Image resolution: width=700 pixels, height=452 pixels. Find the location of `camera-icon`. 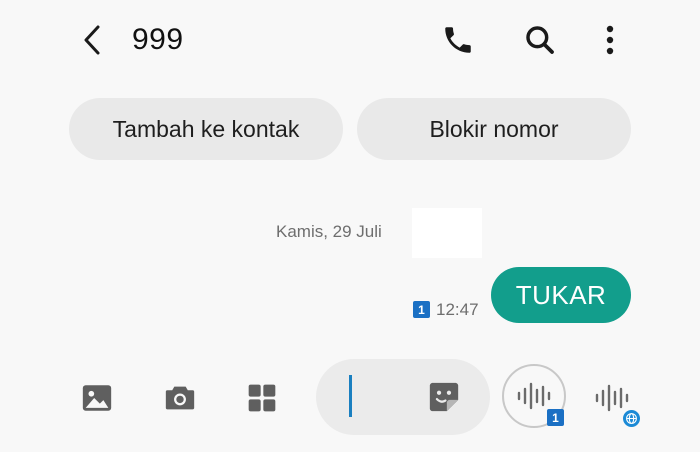

camera-icon is located at coordinates (180, 398).